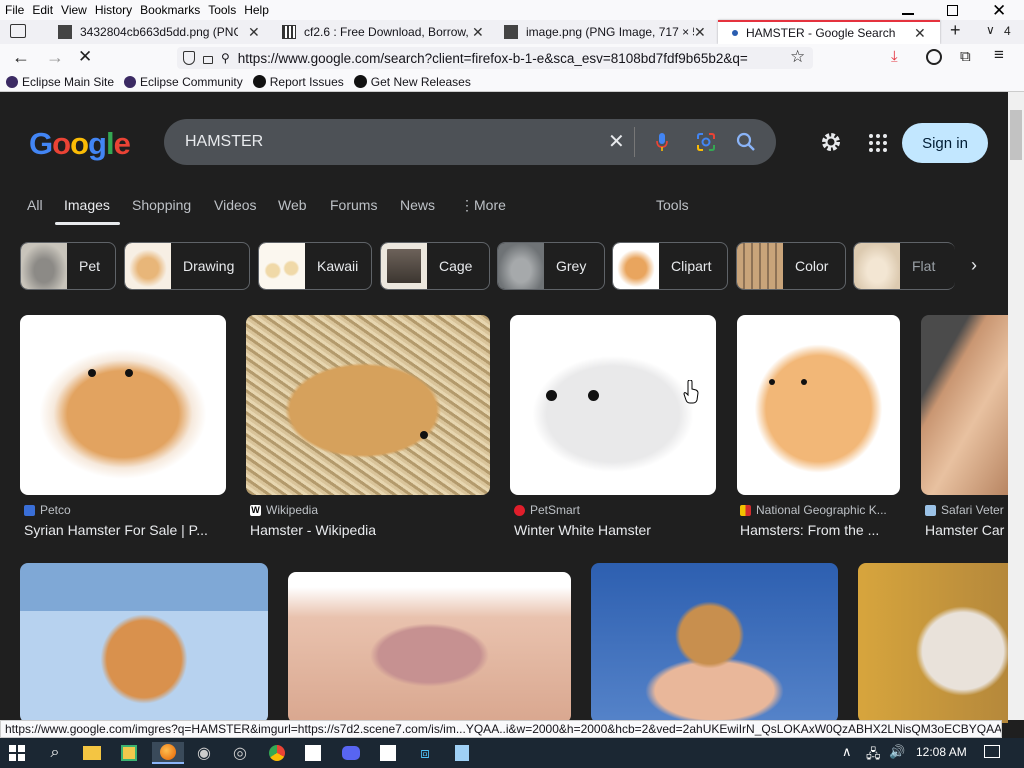 The height and width of the screenshot is (768, 1024). What do you see at coordinates (797, 57) in the screenshot?
I see `bookmark-star-icon: ☆` at bounding box center [797, 57].